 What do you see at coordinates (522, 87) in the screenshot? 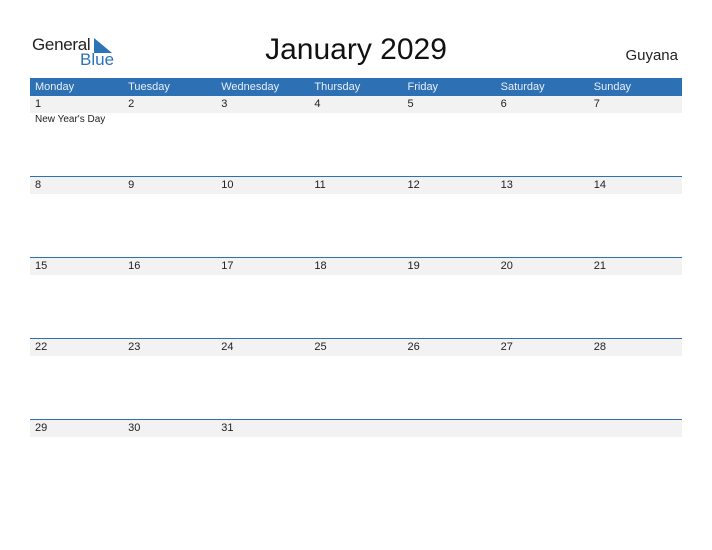
I see `weekday-saturday: Saturday` at bounding box center [522, 87].